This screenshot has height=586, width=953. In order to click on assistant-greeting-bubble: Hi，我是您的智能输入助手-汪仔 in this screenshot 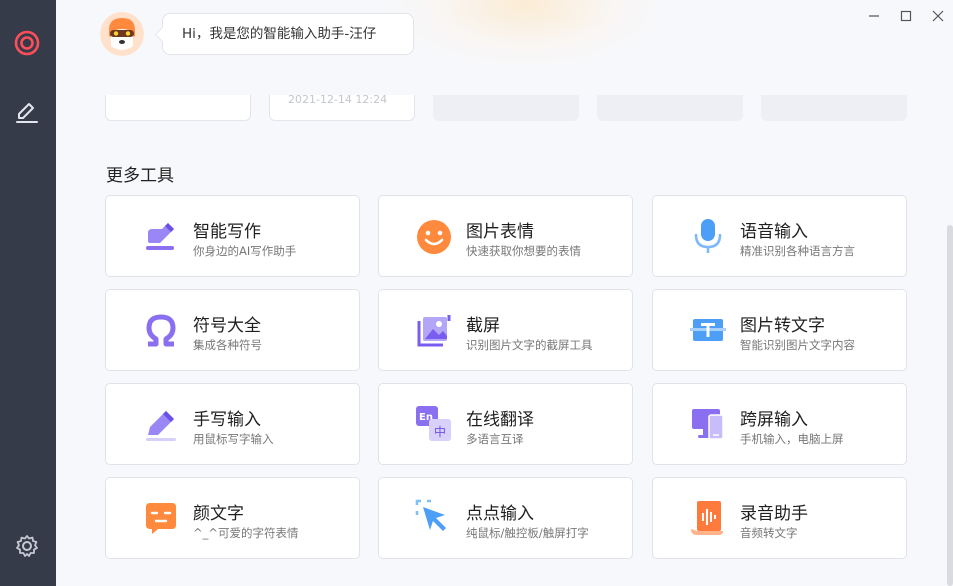, I will do `click(288, 34)`.